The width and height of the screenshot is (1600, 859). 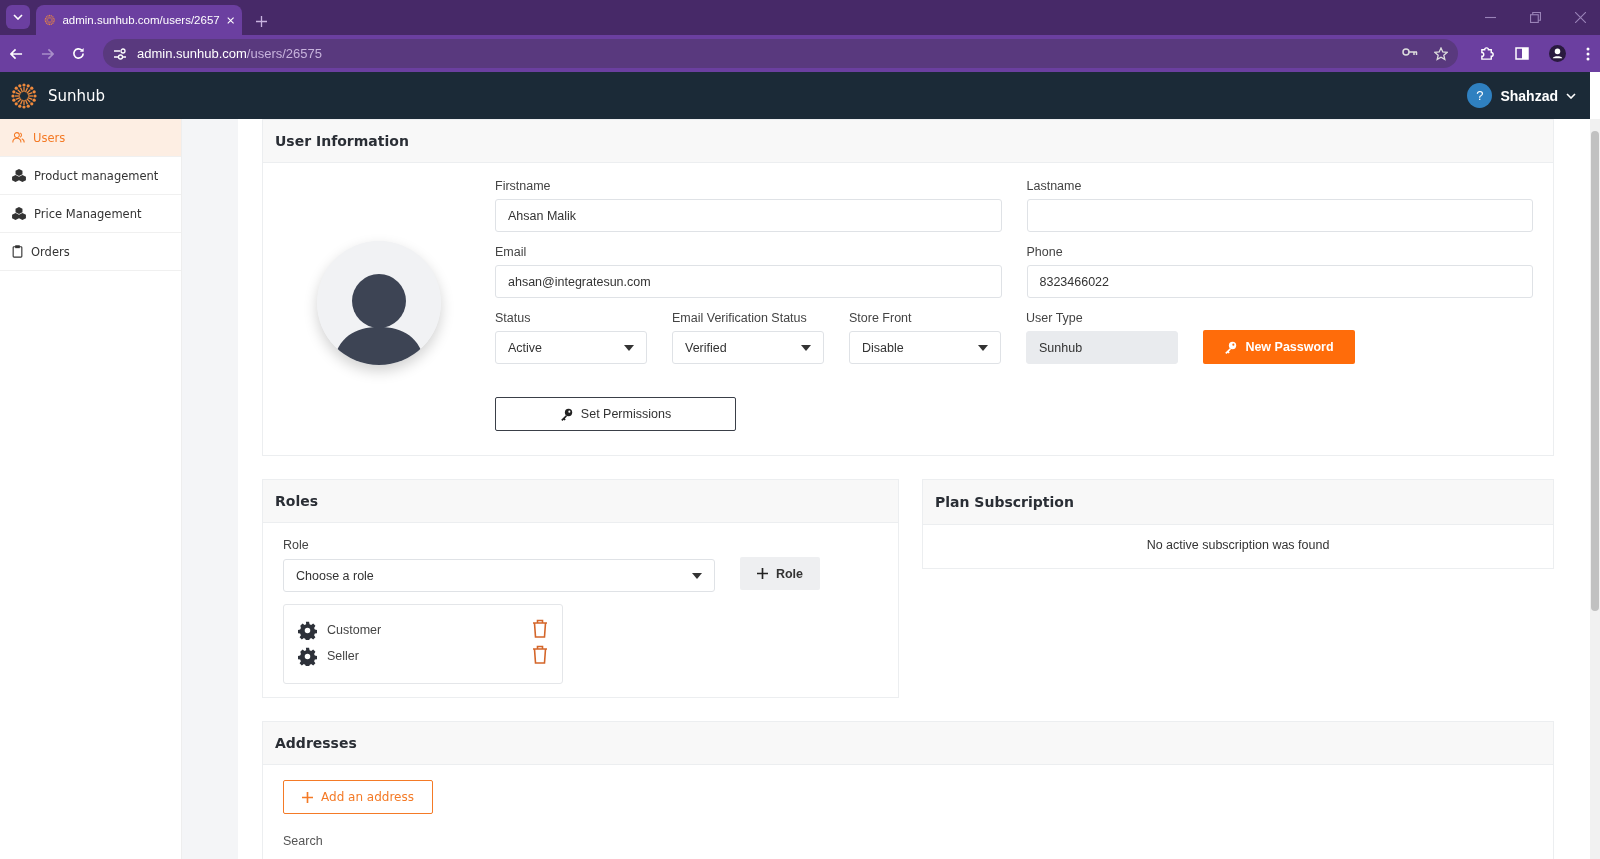 I want to click on star-icon, so click(x=1441, y=53).